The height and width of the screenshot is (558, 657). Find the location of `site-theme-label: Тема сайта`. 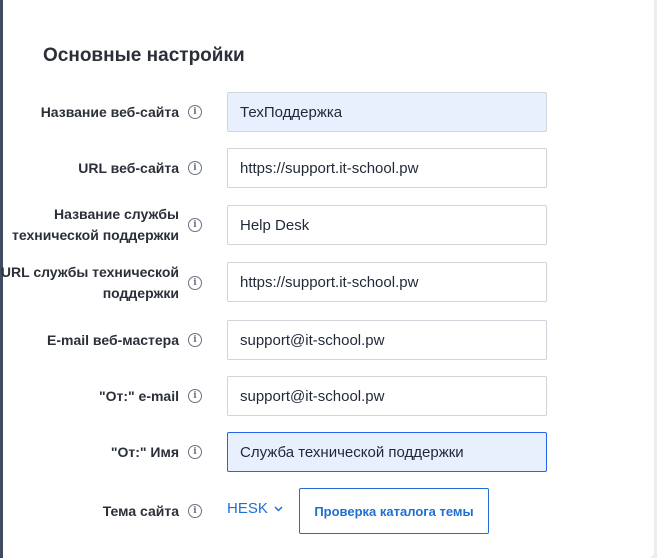

site-theme-label: Тема сайта is located at coordinates (140, 511).